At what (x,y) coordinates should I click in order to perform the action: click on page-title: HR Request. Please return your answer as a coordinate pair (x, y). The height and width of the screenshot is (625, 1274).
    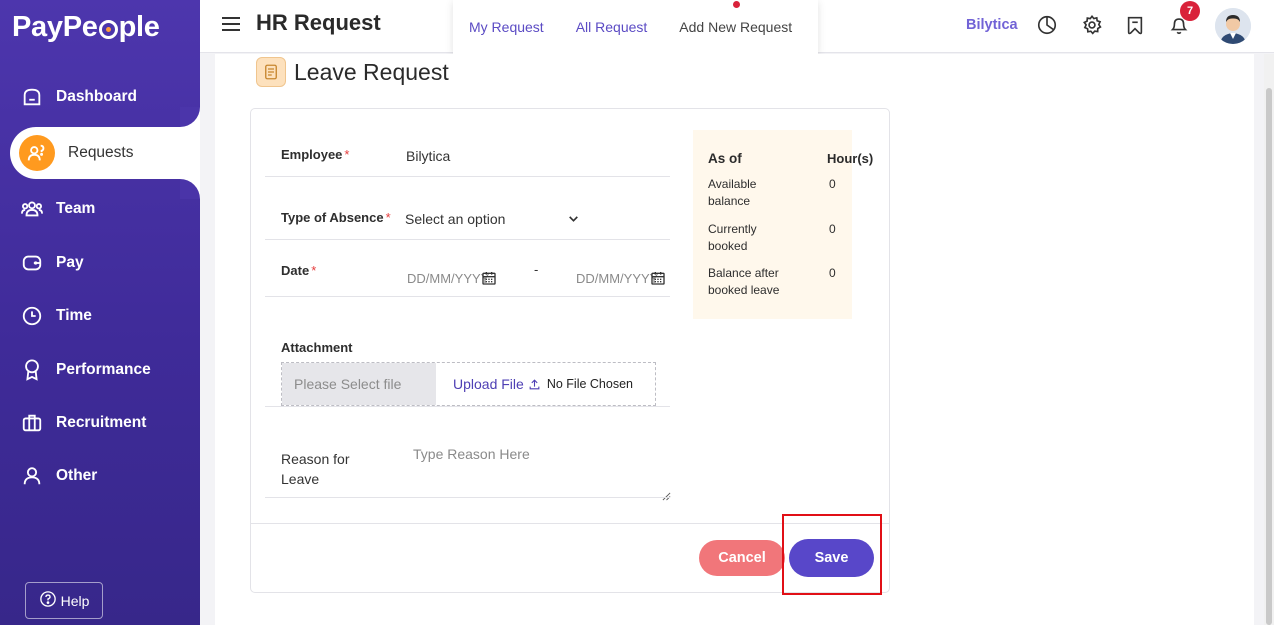
    Looking at the image, I should click on (318, 22).